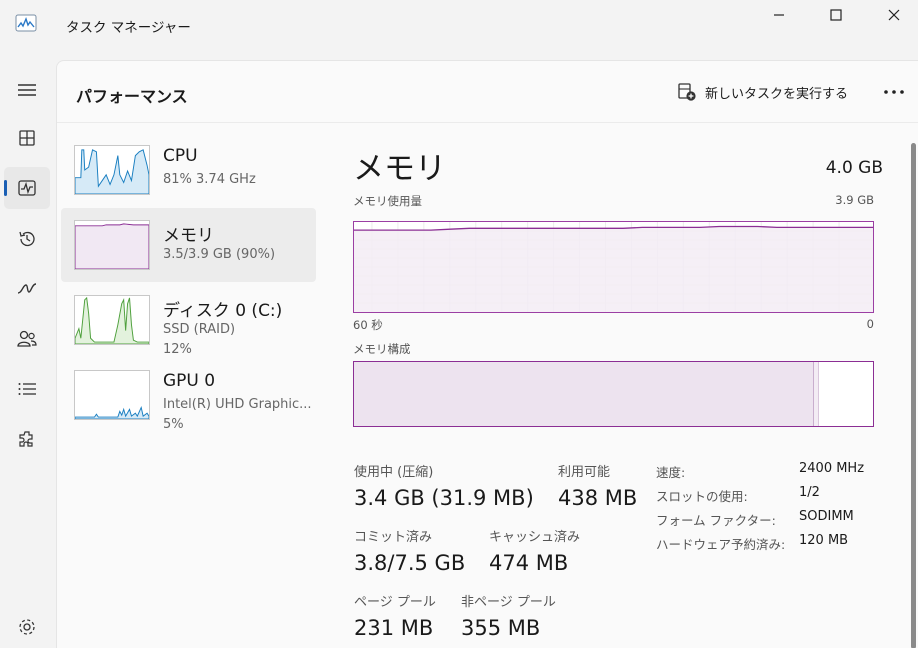 The height and width of the screenshot is (648, 918). I want to click on settings-icon, so click(27, 627).